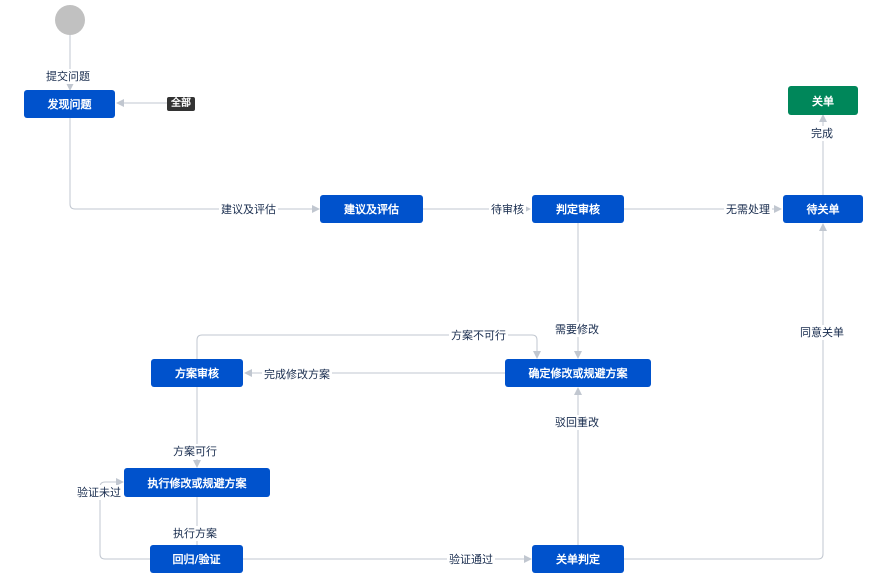 This screenshot has width=894, height=583. I want to click on status-judge-review: 判定审核, so click(578, 209).